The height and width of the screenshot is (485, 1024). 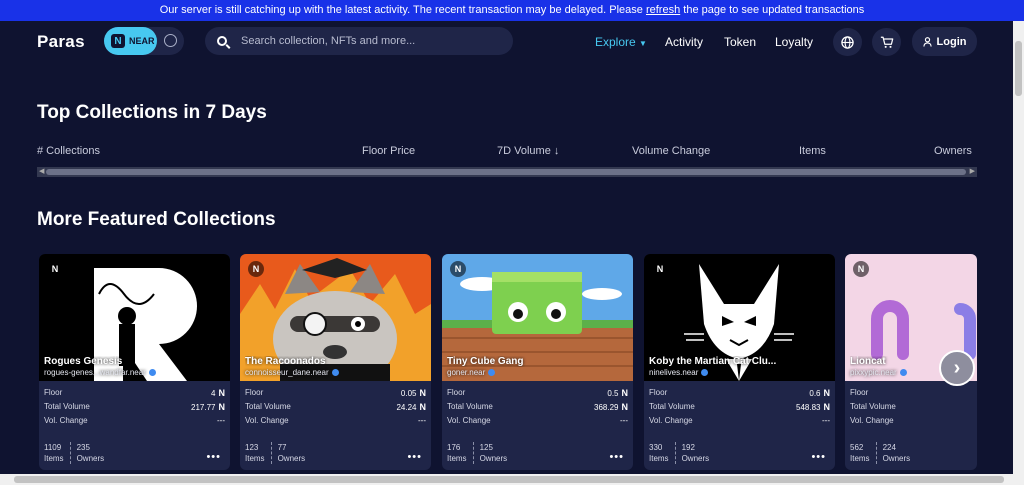 What do you see at coordinates (285, 361) in the screenshot?
I see `collection-name: The Racoonados` at bounding box center [285, 361].